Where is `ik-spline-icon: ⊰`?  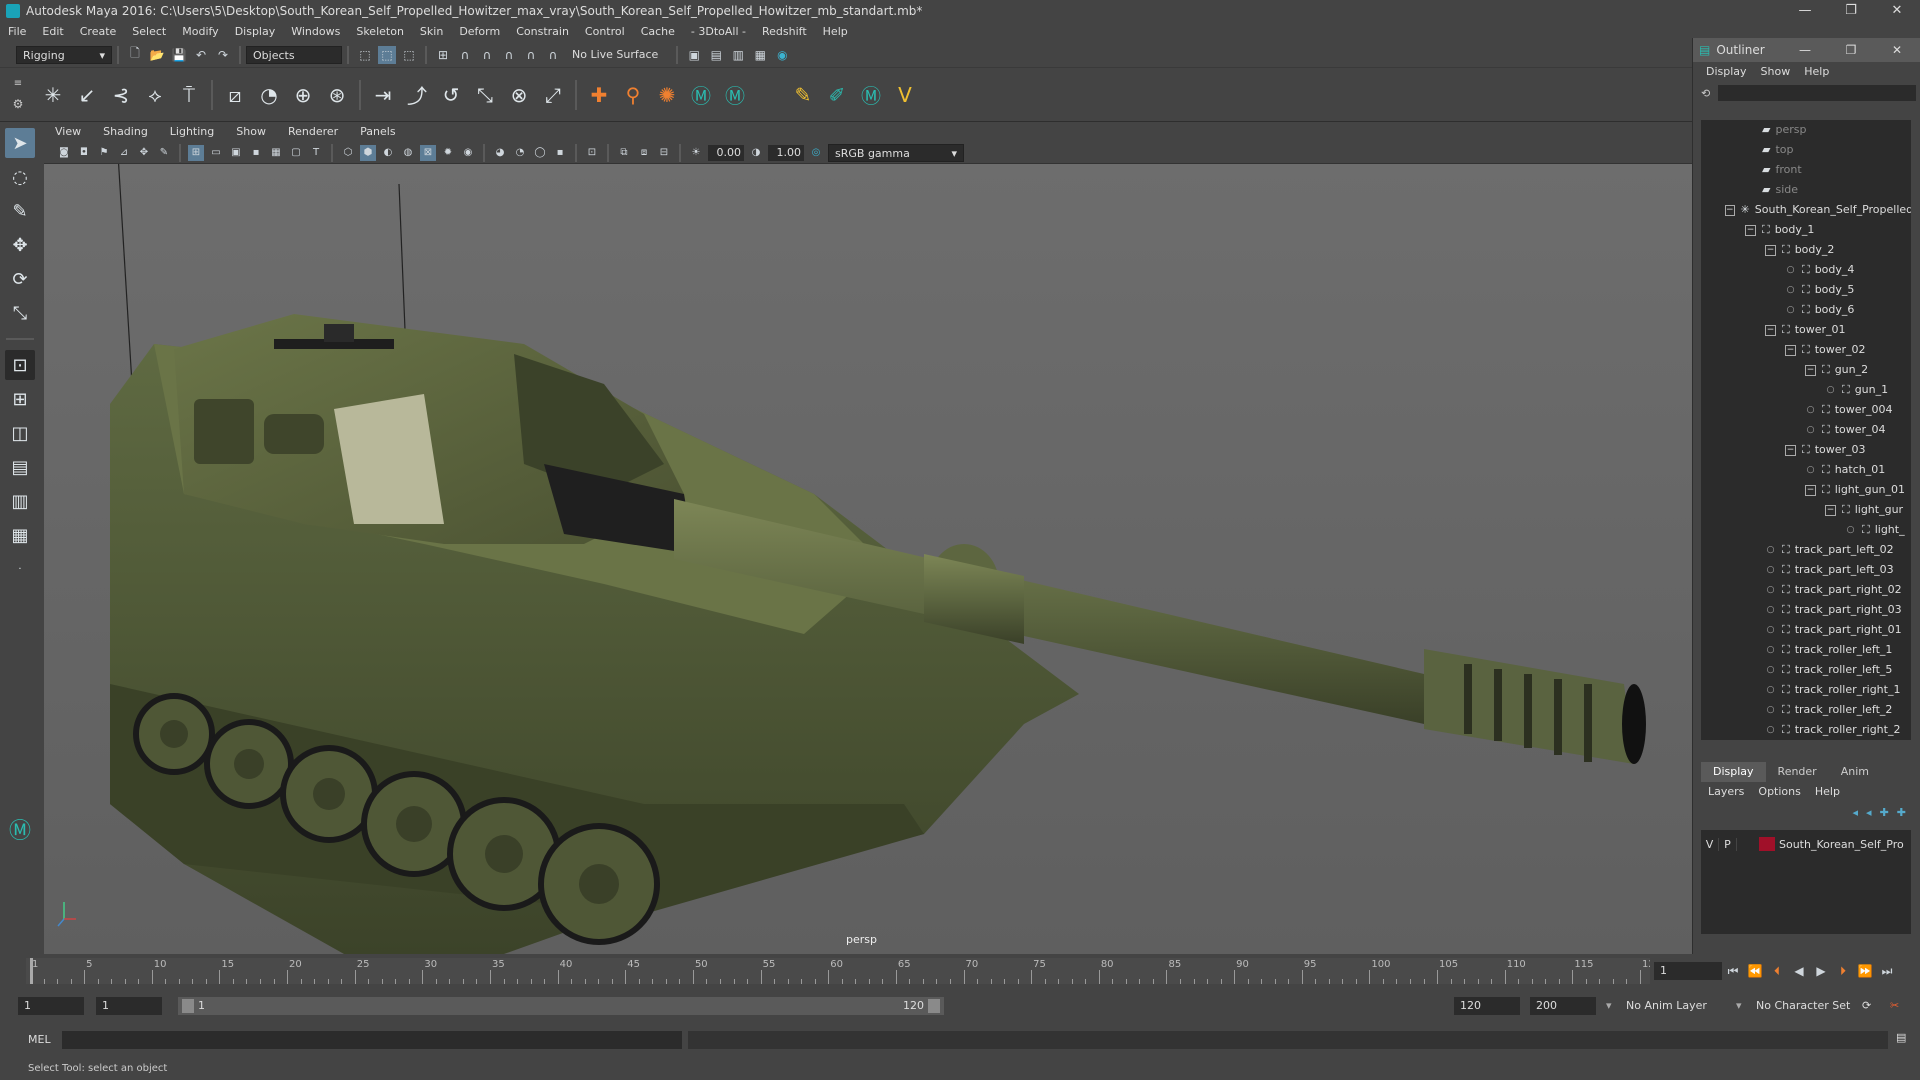 ik-spline-icon: ⊰ is located at coordinates (121, 95).